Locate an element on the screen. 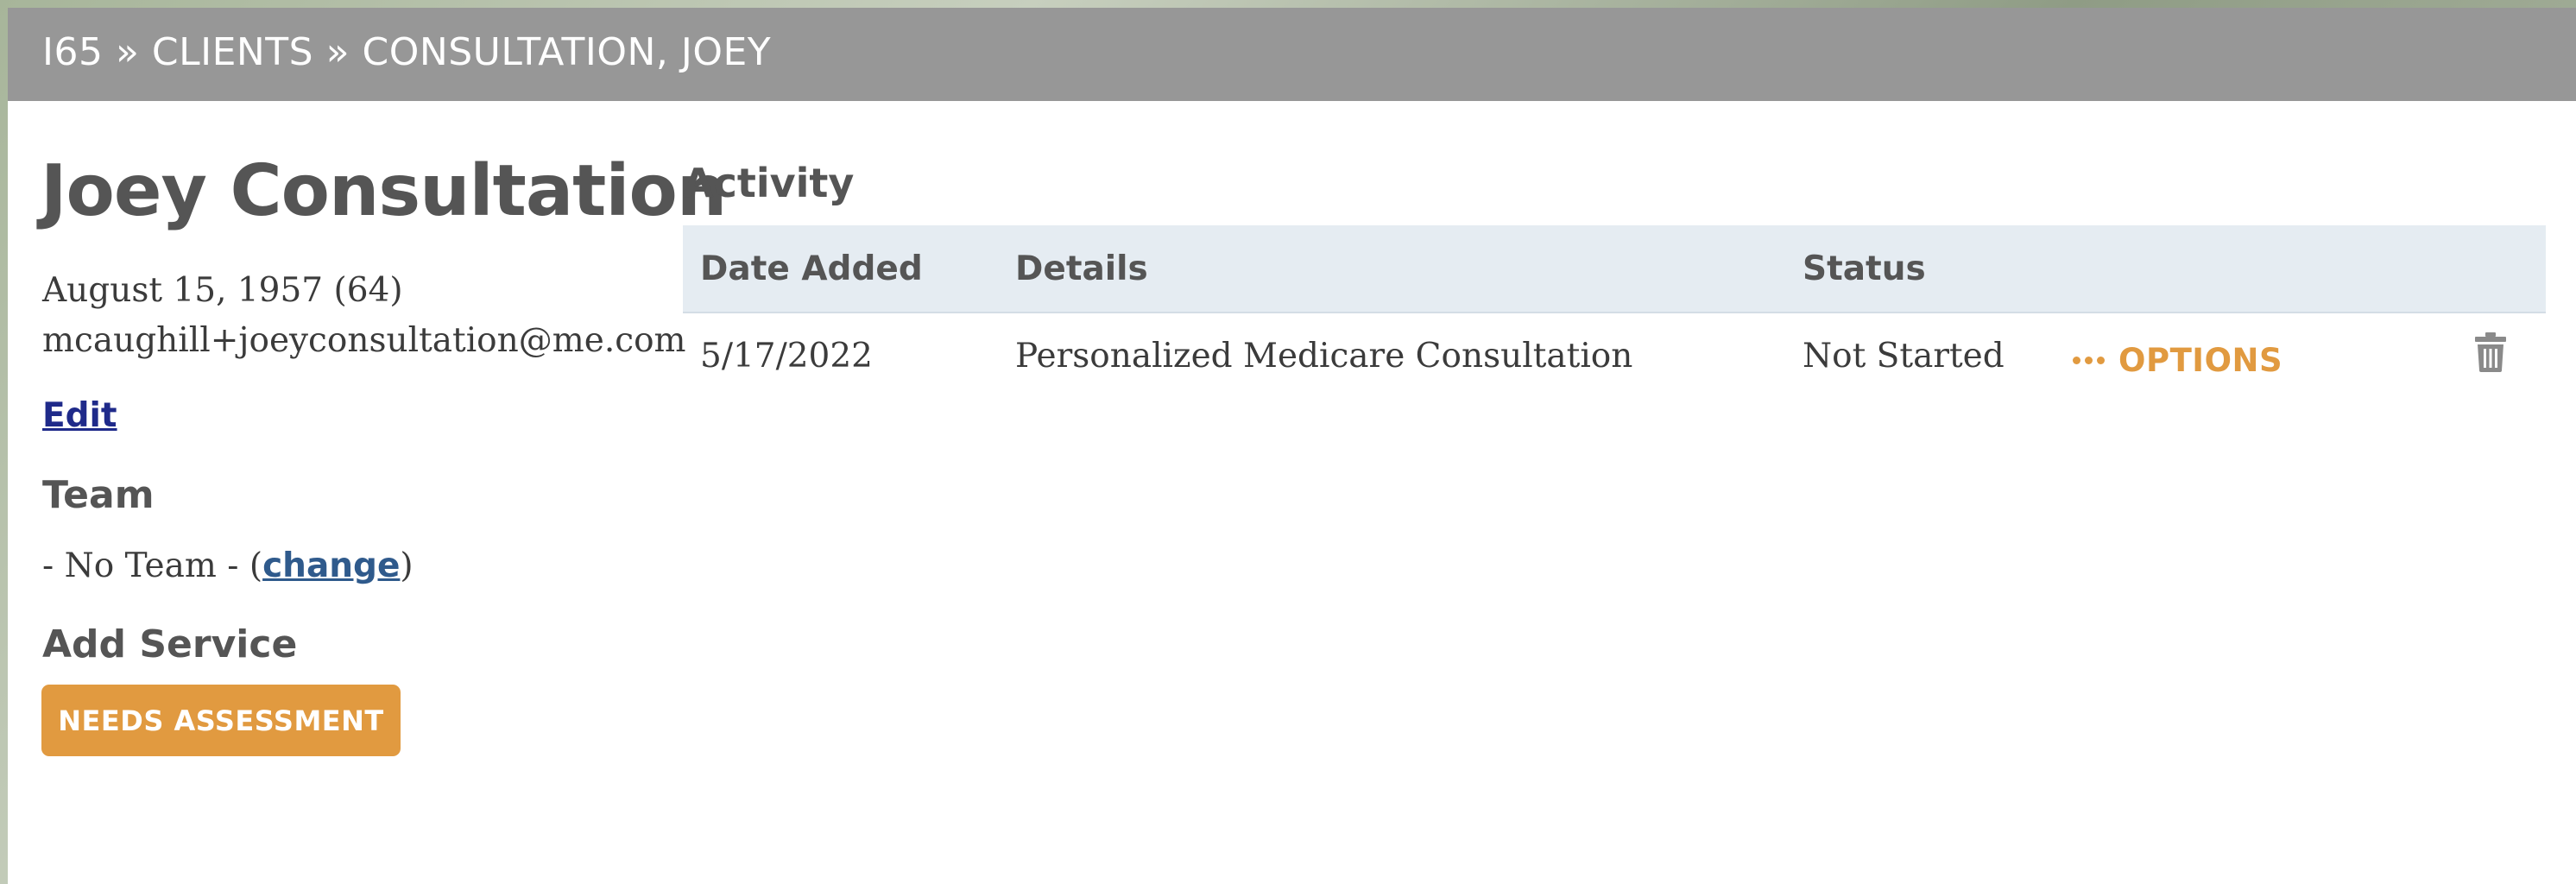 Image resolution: width=2576 pixels, height=884 pixels. activity-heading: Activity is located at coordinates (769, 183).